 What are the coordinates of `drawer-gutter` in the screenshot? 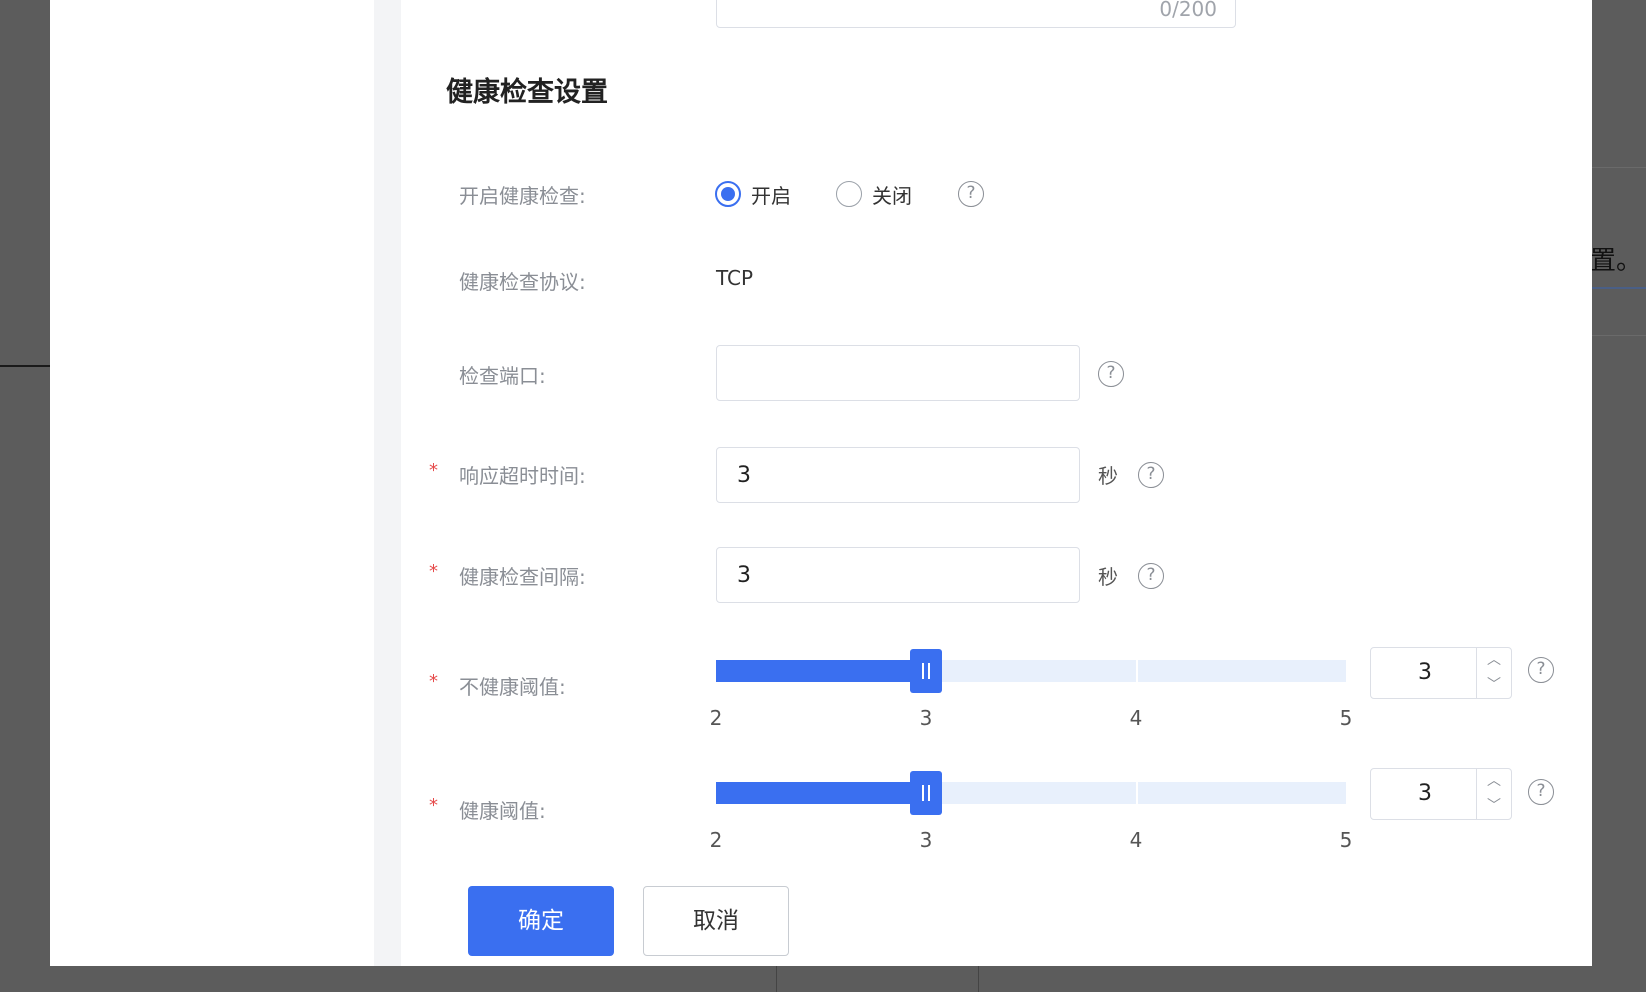 It's located at (387, 483).